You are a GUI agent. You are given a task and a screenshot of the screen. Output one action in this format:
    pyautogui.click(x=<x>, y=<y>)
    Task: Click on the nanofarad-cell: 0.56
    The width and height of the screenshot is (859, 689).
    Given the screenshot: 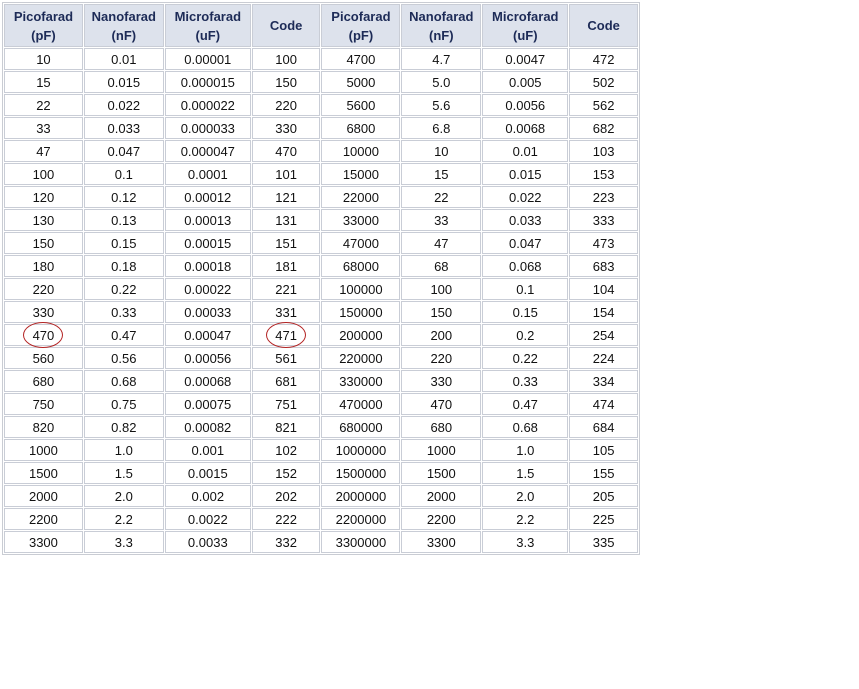 What is the action you would take?
    pyautogui.click(x=123, y=358)
    